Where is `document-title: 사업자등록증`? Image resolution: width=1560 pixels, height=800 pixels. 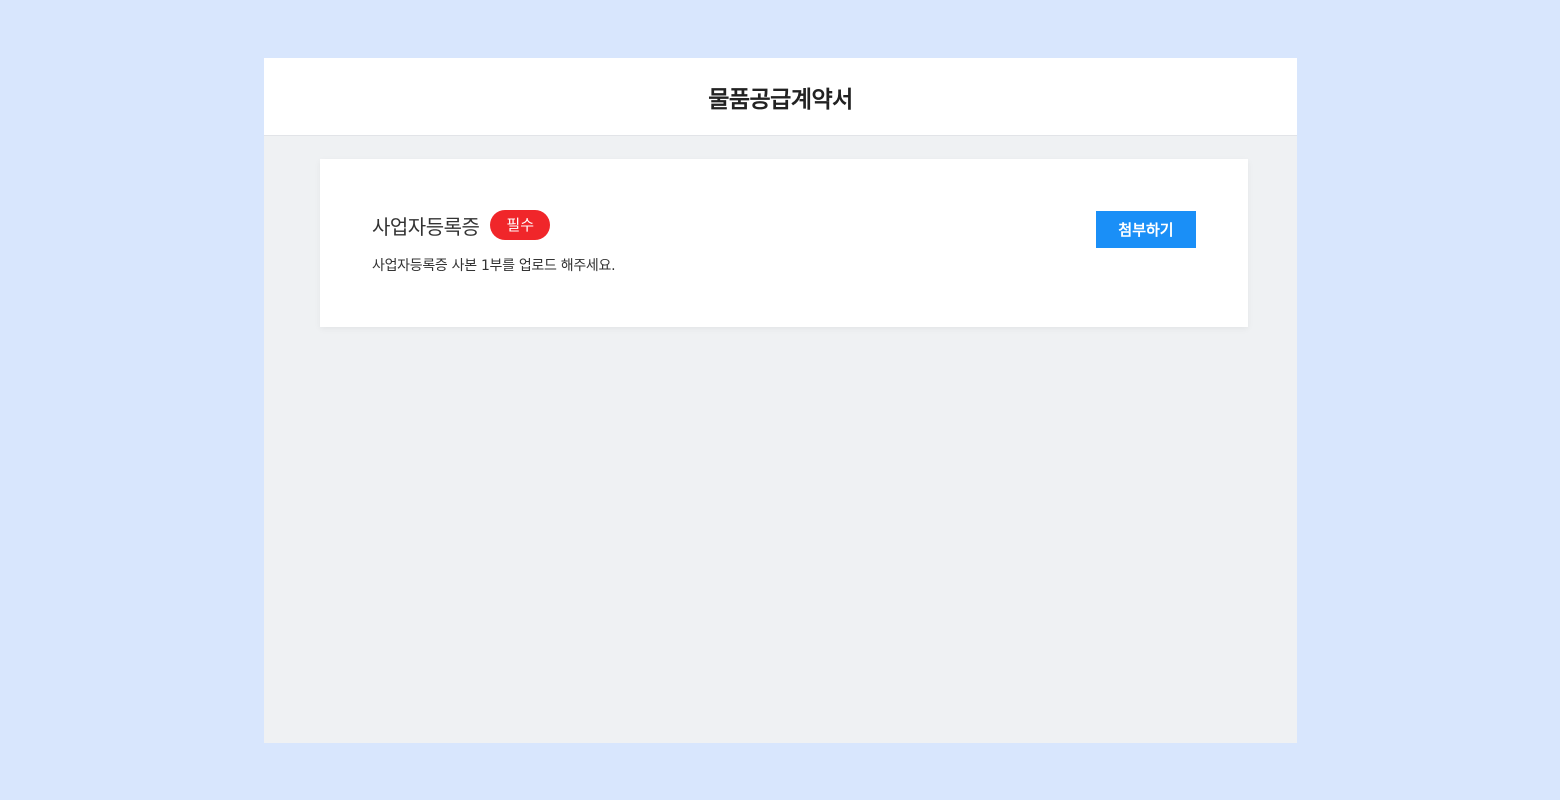 document-title: 사업자등록증 is located at coordinates (426, 226).